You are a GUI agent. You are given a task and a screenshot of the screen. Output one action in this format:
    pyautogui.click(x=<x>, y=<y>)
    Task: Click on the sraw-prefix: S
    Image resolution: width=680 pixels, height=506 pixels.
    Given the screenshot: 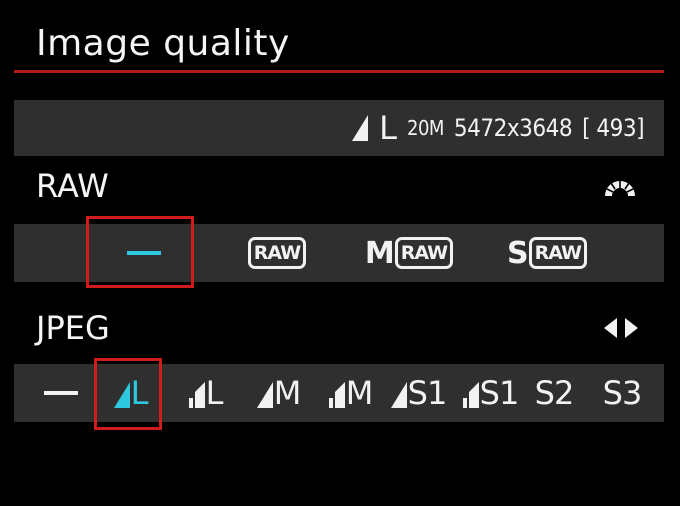 What is the action you would take?
    pyautogui.click(x=517, y=253)
    